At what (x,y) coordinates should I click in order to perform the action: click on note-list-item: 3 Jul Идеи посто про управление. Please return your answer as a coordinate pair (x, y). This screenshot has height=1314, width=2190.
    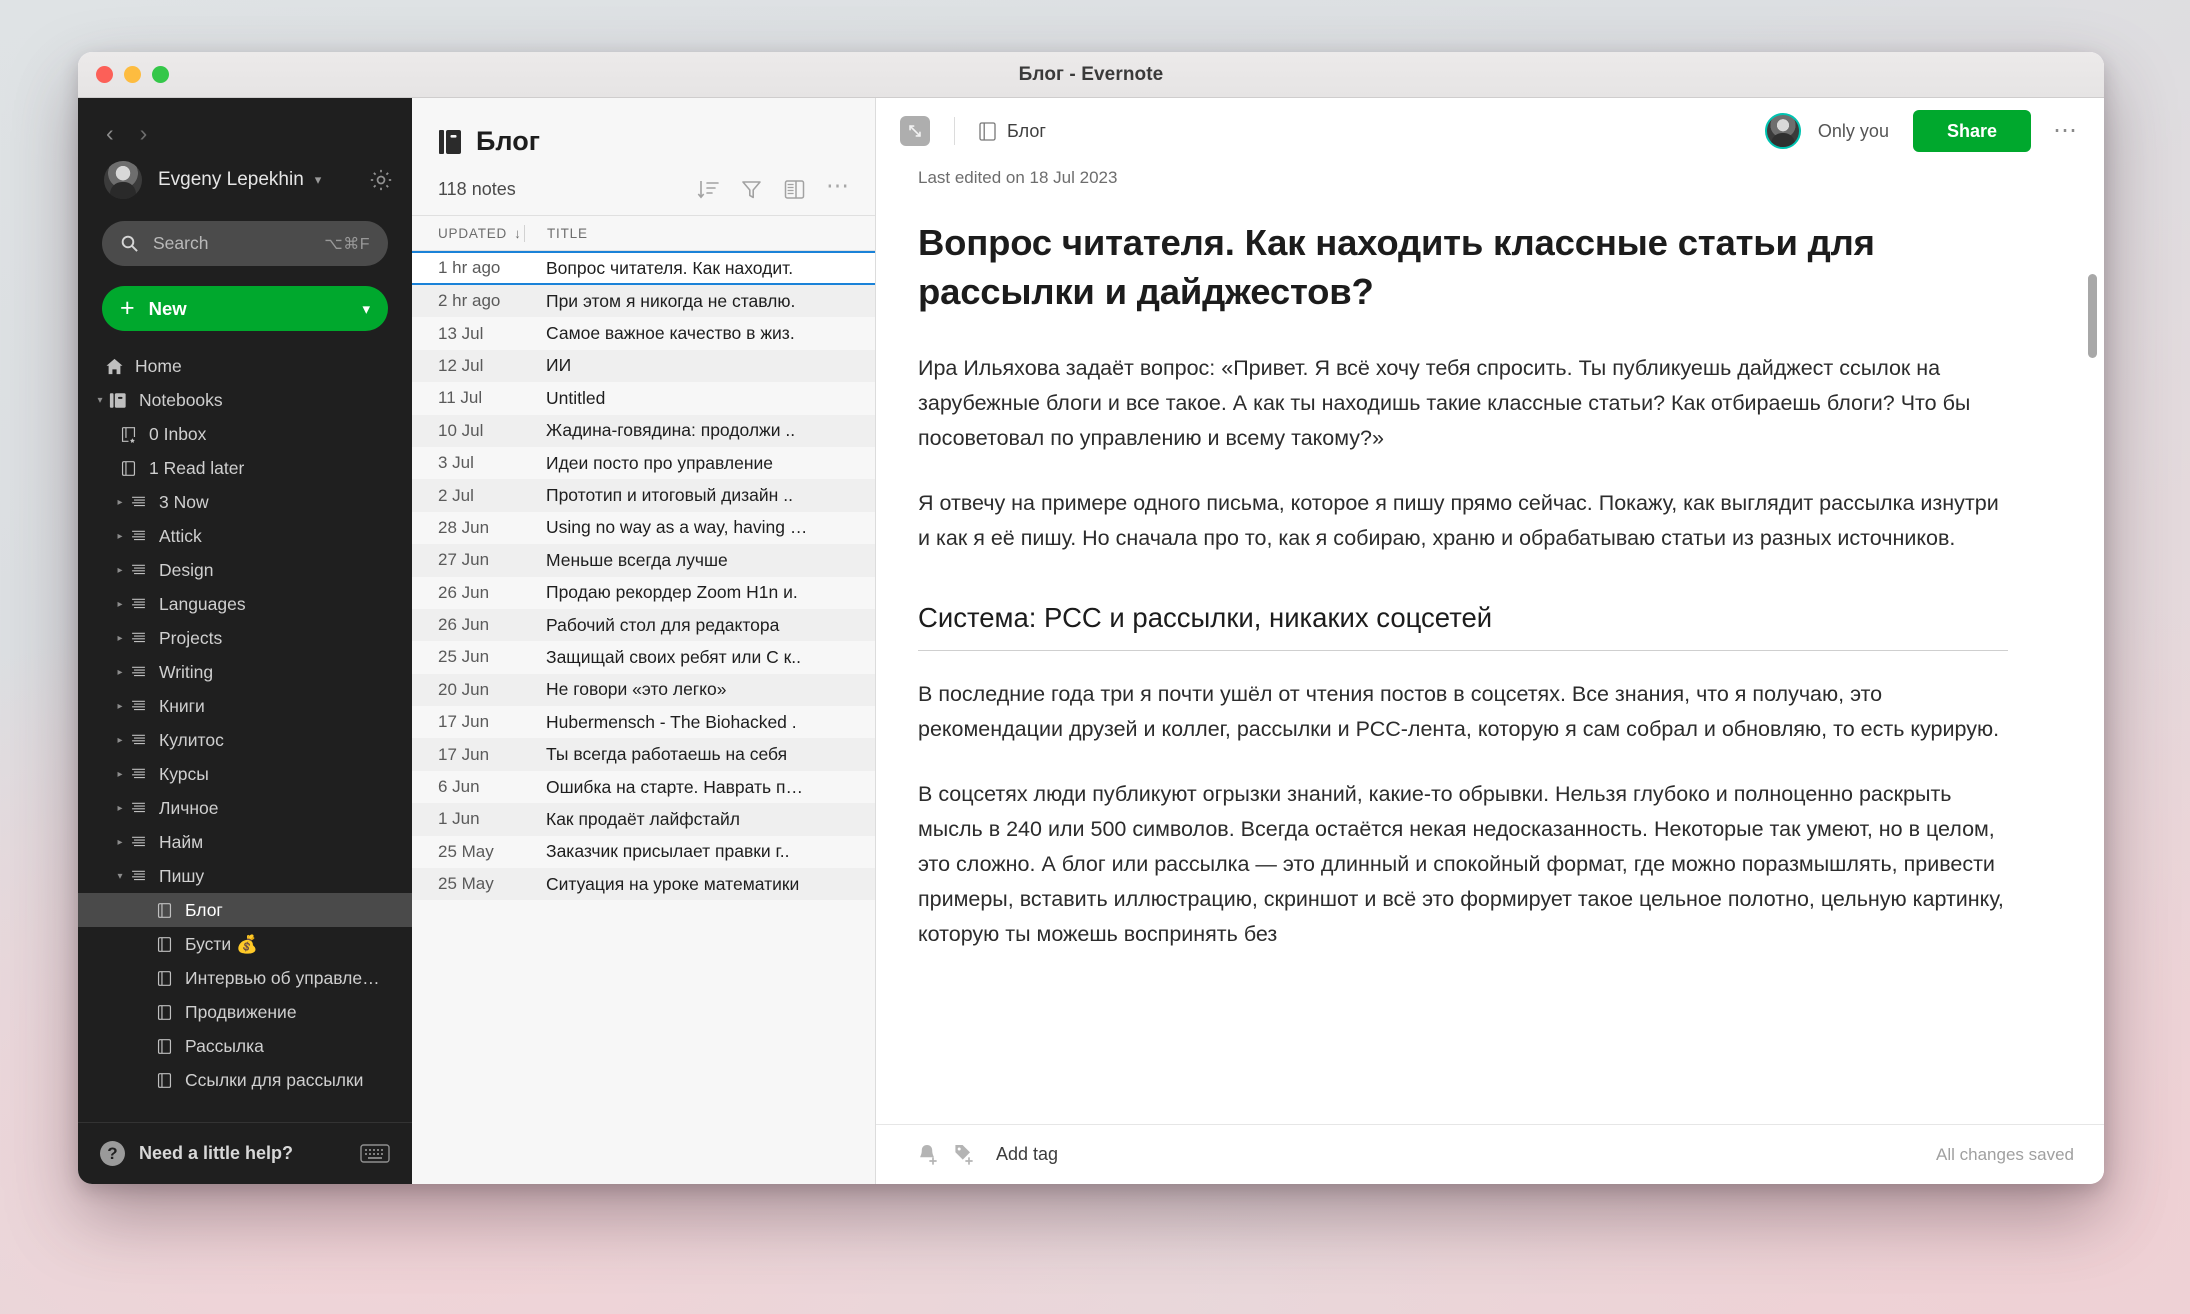
    Looking at the image, I should click on (643, 463).